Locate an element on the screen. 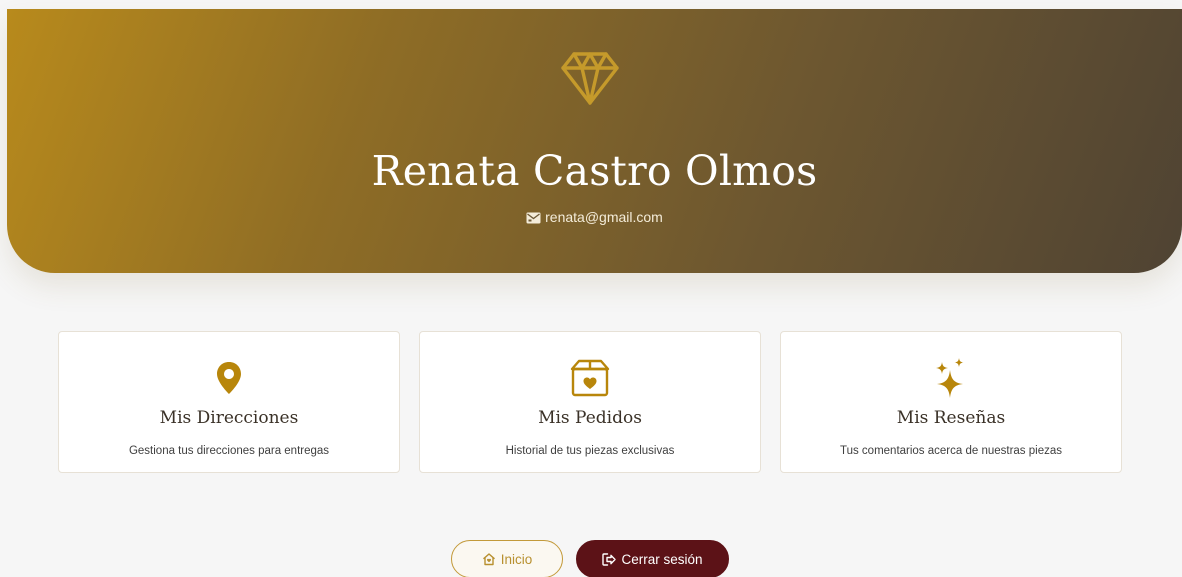 The width and height of the screenshot is (1182, 577). gift-box-icon is located at coordinates (590, 378).